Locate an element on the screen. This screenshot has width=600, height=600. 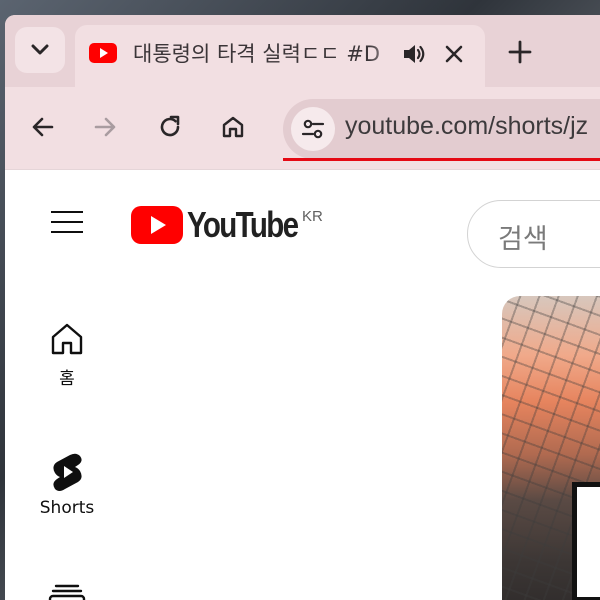
reload-icon is located at coordinates (170, 126).